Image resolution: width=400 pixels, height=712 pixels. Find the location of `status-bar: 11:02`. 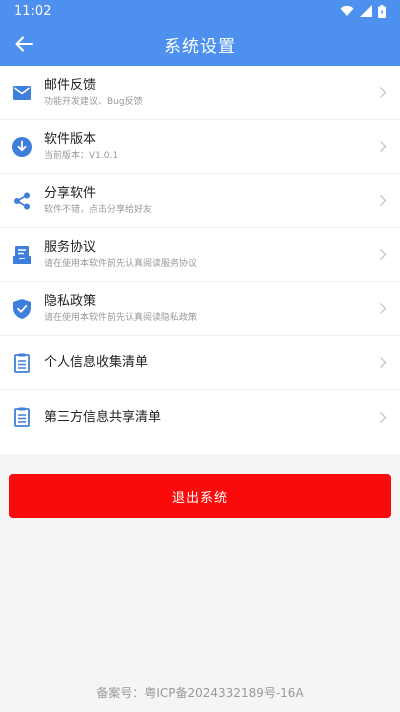

status-bar: 11:02 is located at coordinates (200, 11).